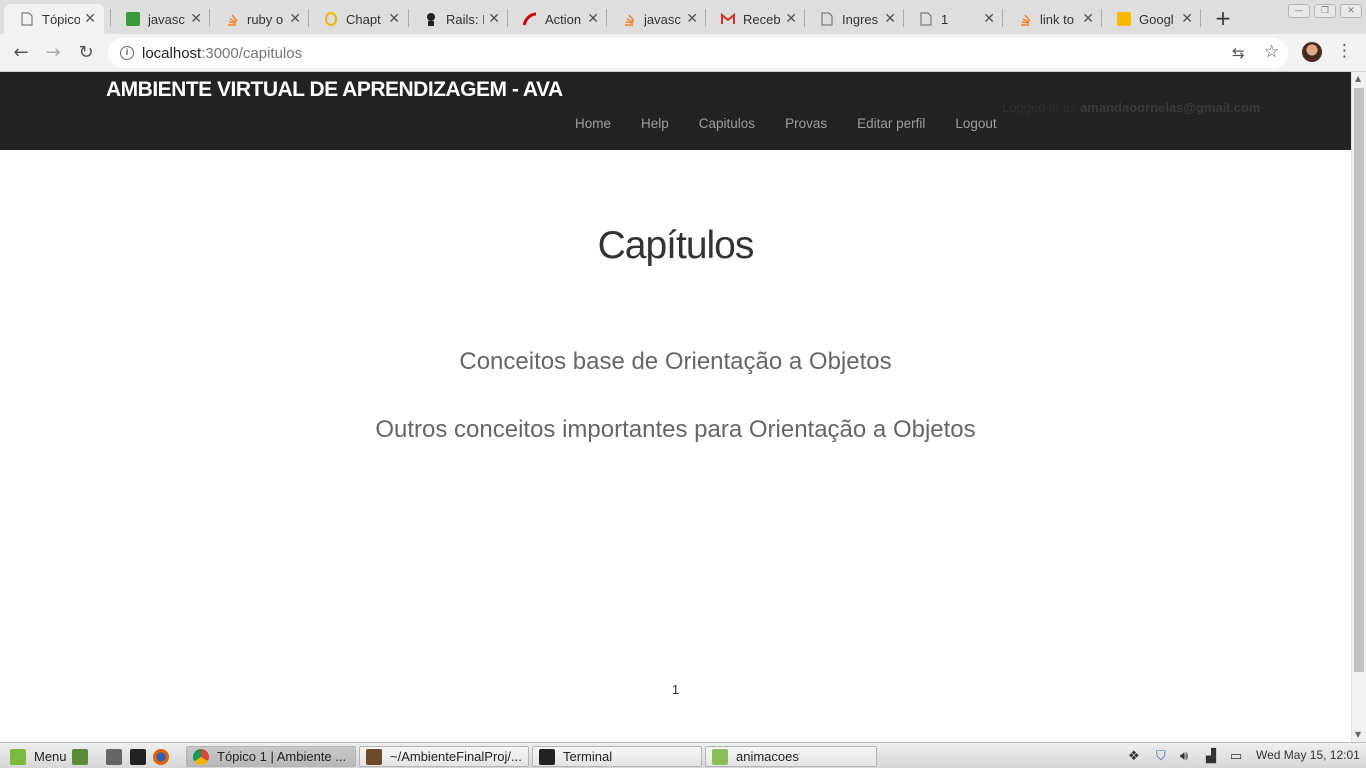 The height and width of the screenshot is (768, 1366). What do you see at coordinates (655, 123) in the screenshot?
I see `nav-help: Help` at bounding box center [655, 123].